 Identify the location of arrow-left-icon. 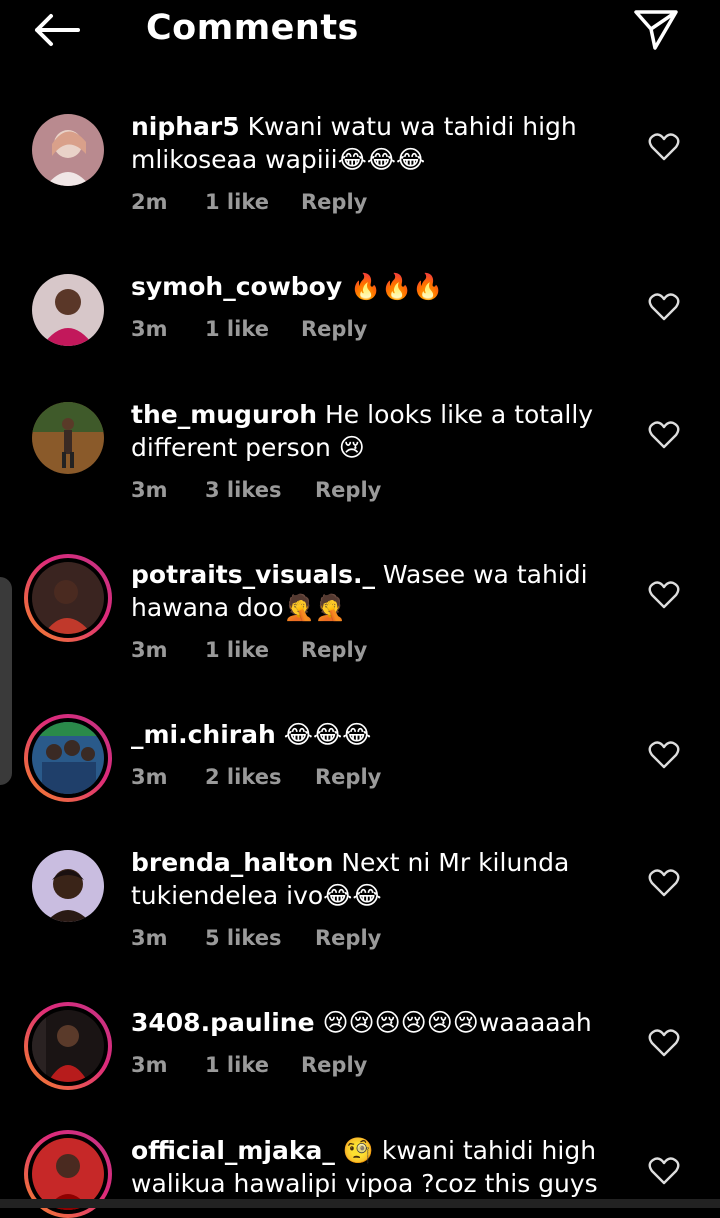
(57, 30).